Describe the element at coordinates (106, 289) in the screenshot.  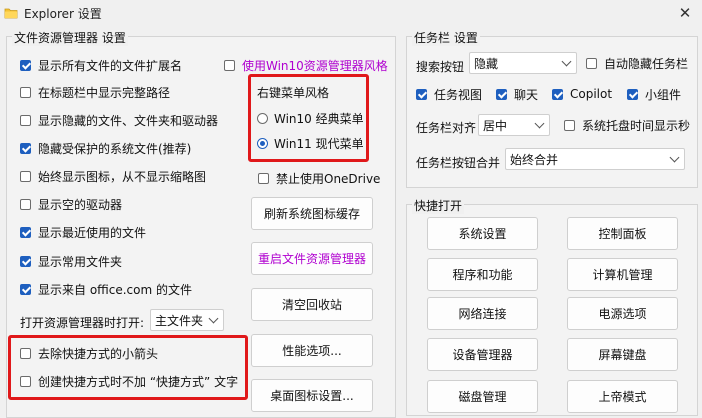
I see `option-office-files: 显示来自 office.com 的文件` at that location.